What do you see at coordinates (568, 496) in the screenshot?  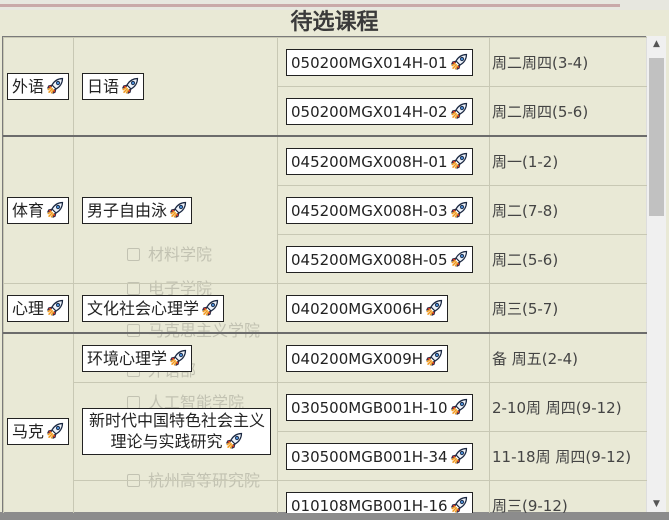 I see `schedule-cell: 周三(9-12)` at bounding box center [568, 496].